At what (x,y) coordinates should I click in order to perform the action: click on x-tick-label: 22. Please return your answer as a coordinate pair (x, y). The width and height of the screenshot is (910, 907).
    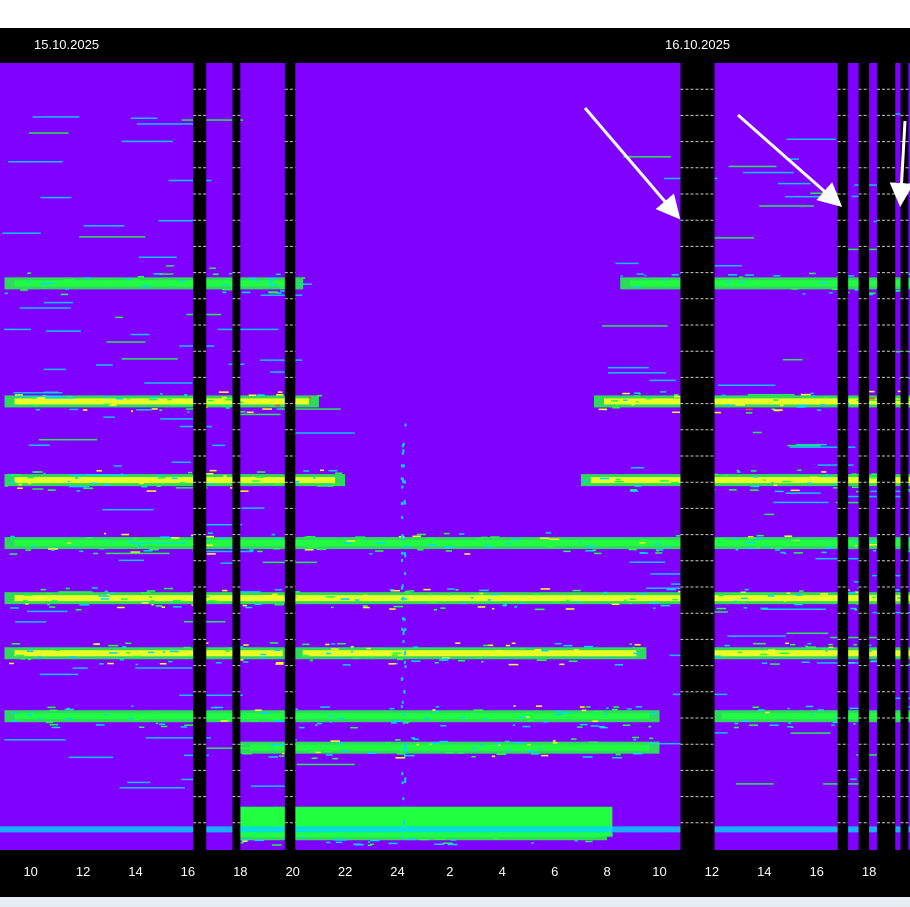
    Looking at the image, I should click on (345, 871).